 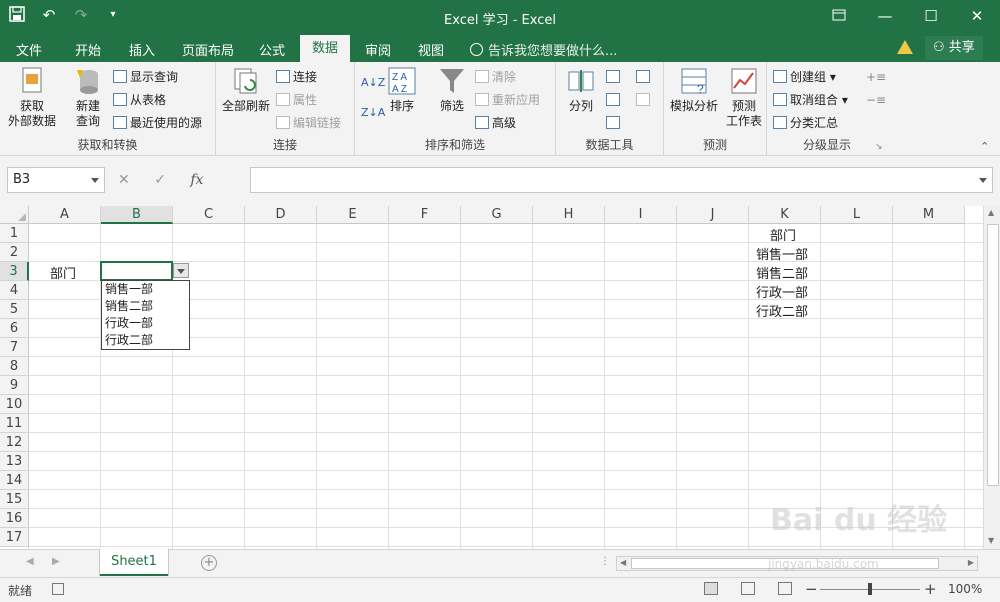 What do you see at coordinates (30, 561) in the screenshot?
I see `prev-sheet-icon: ◀` at bounding box center [30, 561].